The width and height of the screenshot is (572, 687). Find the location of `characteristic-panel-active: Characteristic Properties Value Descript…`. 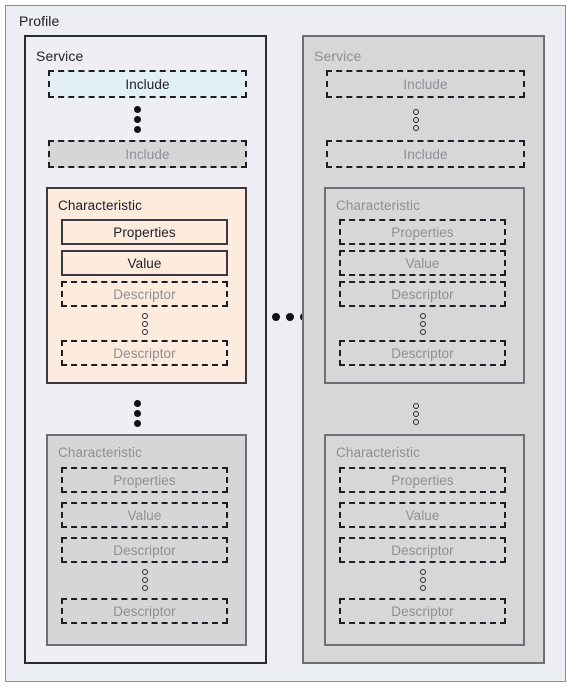

characteristic-panel-active: Characteristic Properties Value Descript… is located at coordinates (146, 285).